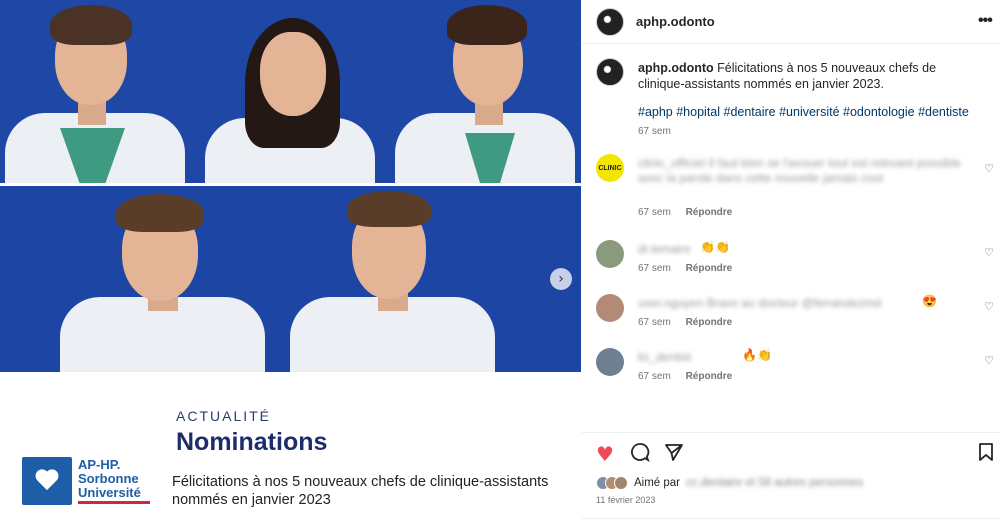 Image resolution: width=1000 pixels, height=525 pixels. What do you see at coordinates (929, 301) in the screenshot?
I see `comment-emoji: 😍` at bounding box center [929, 301].